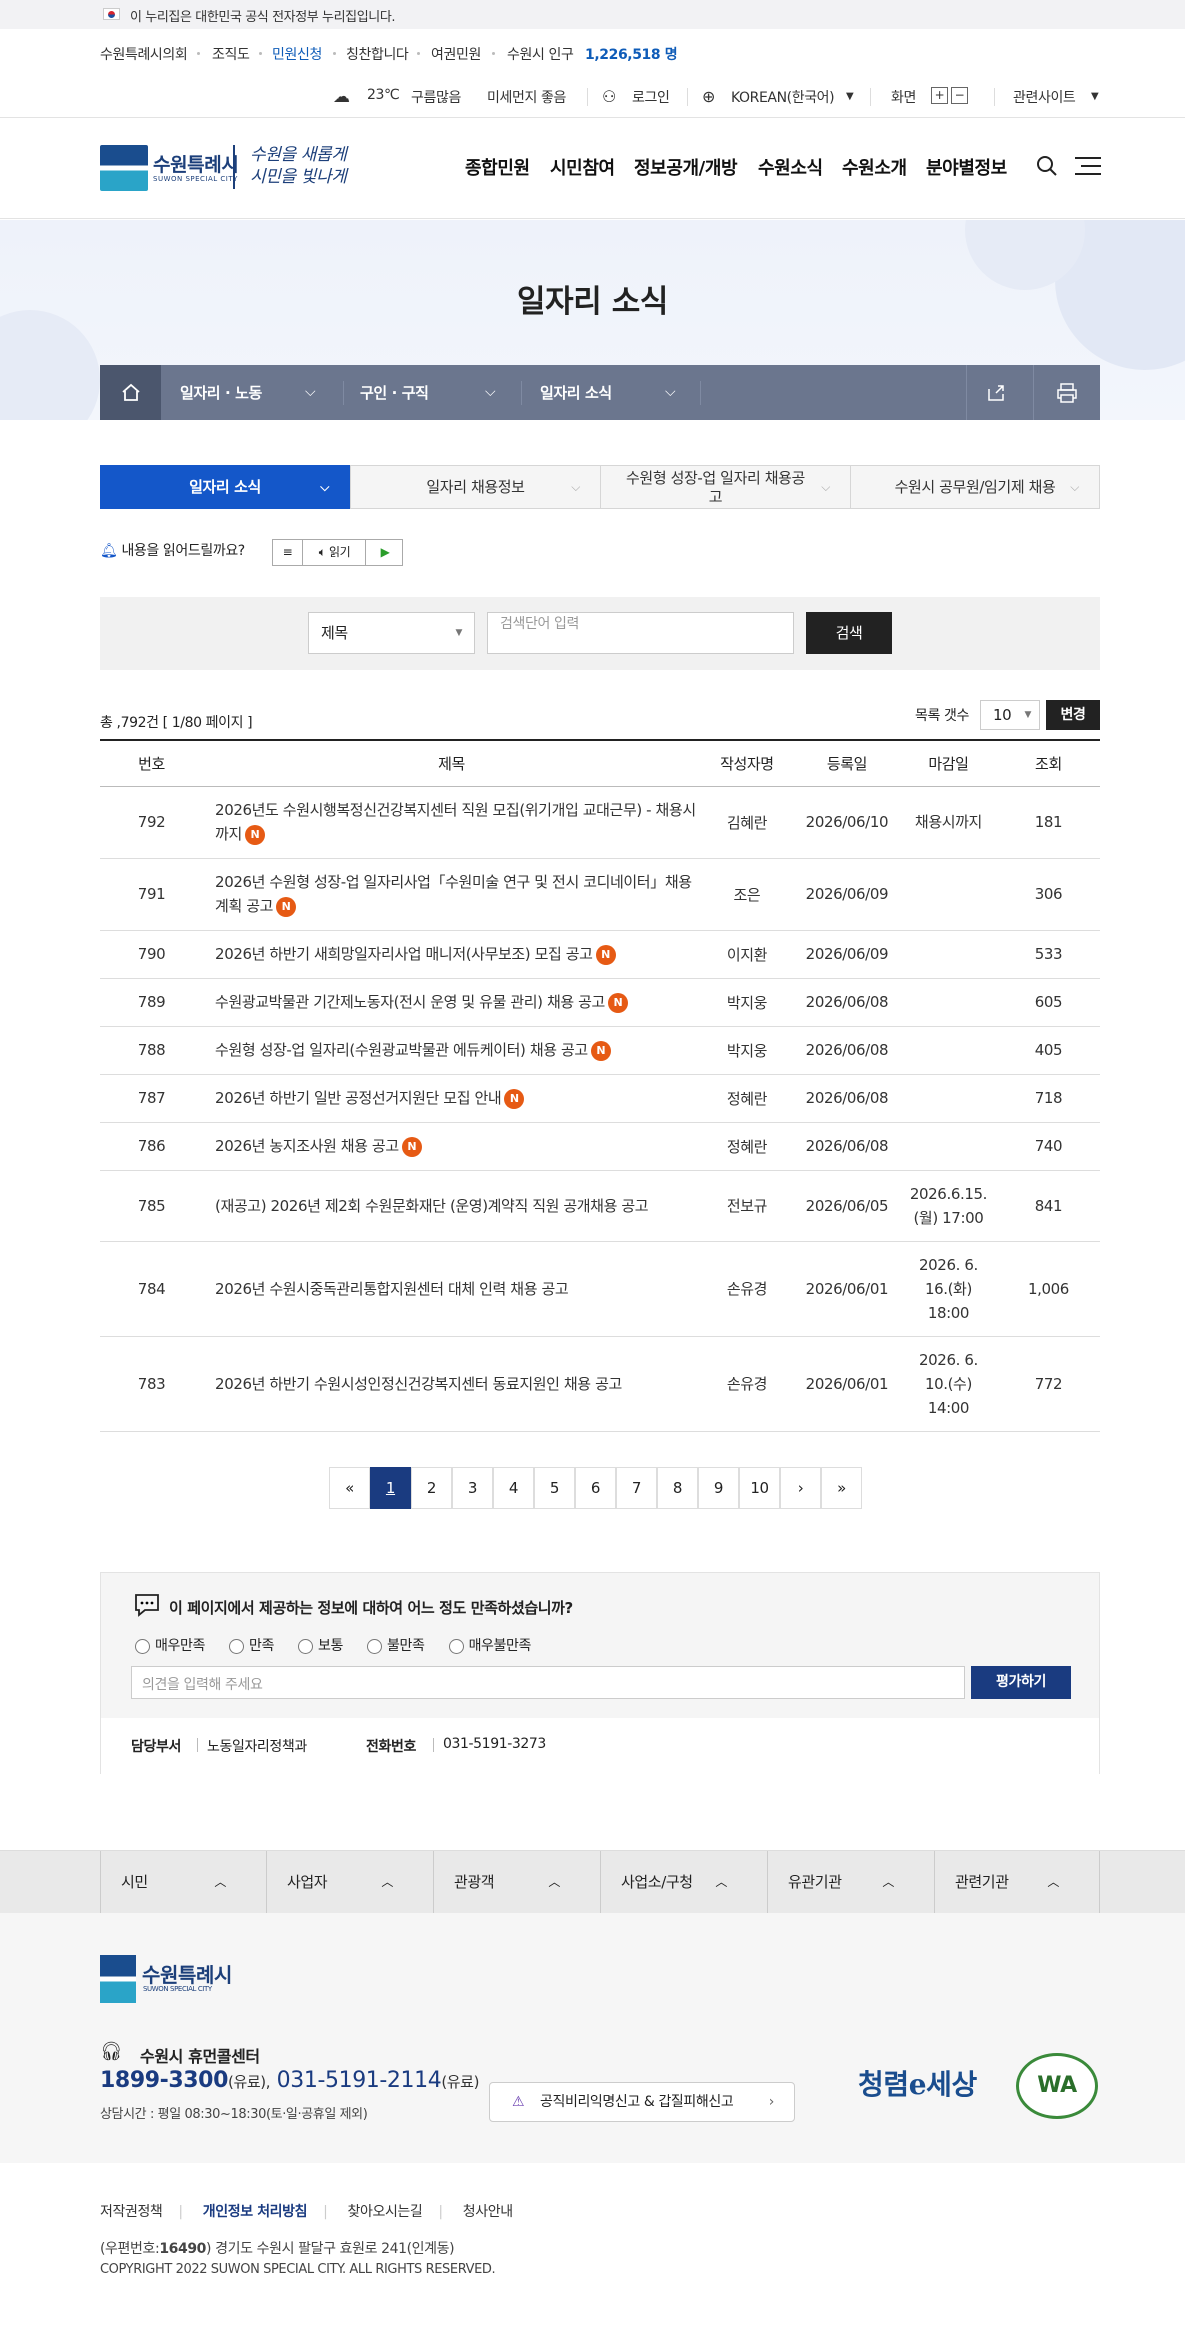 The image size is (1185, 2325). Describe the element at coordinates (1017, 1882) in the screenshot. I see `footer-menu-related: 관련기관 ︿` at that location.